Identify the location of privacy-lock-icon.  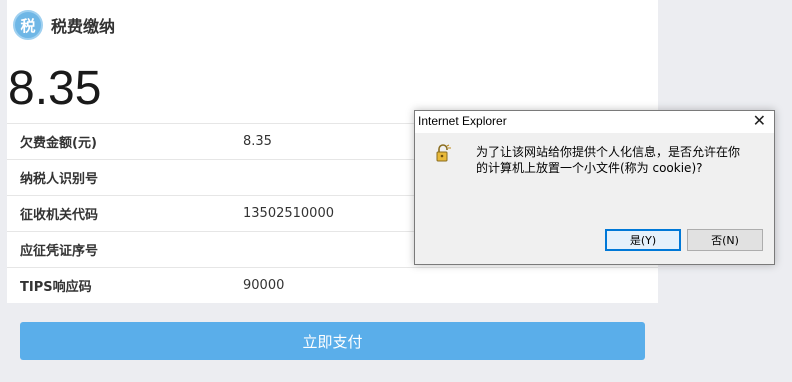
(443, 153).